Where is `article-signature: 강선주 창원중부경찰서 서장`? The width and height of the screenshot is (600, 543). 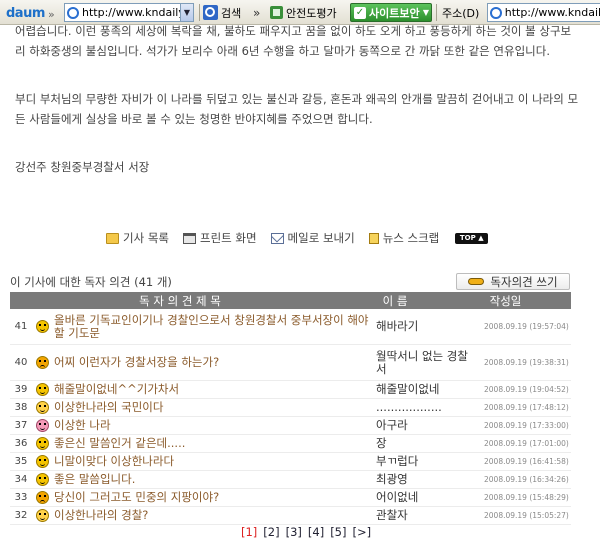 article-signature: 강선주 창원중부경찰서 서장 is located at coordinates (82, 167).